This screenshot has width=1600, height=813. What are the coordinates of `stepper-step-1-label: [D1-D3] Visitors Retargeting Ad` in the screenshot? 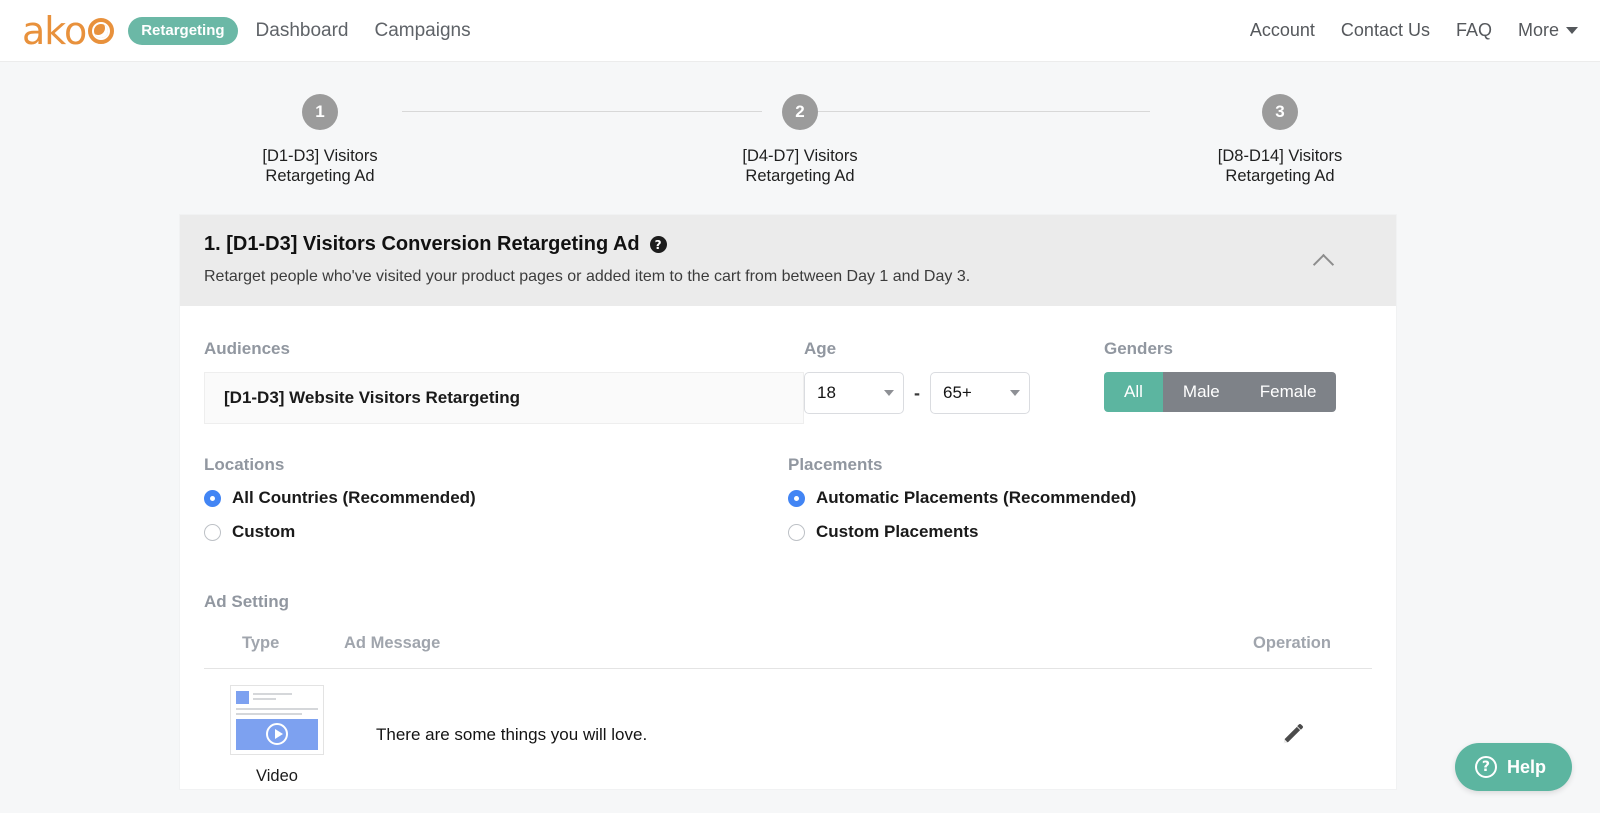 It's located at (320, 166).